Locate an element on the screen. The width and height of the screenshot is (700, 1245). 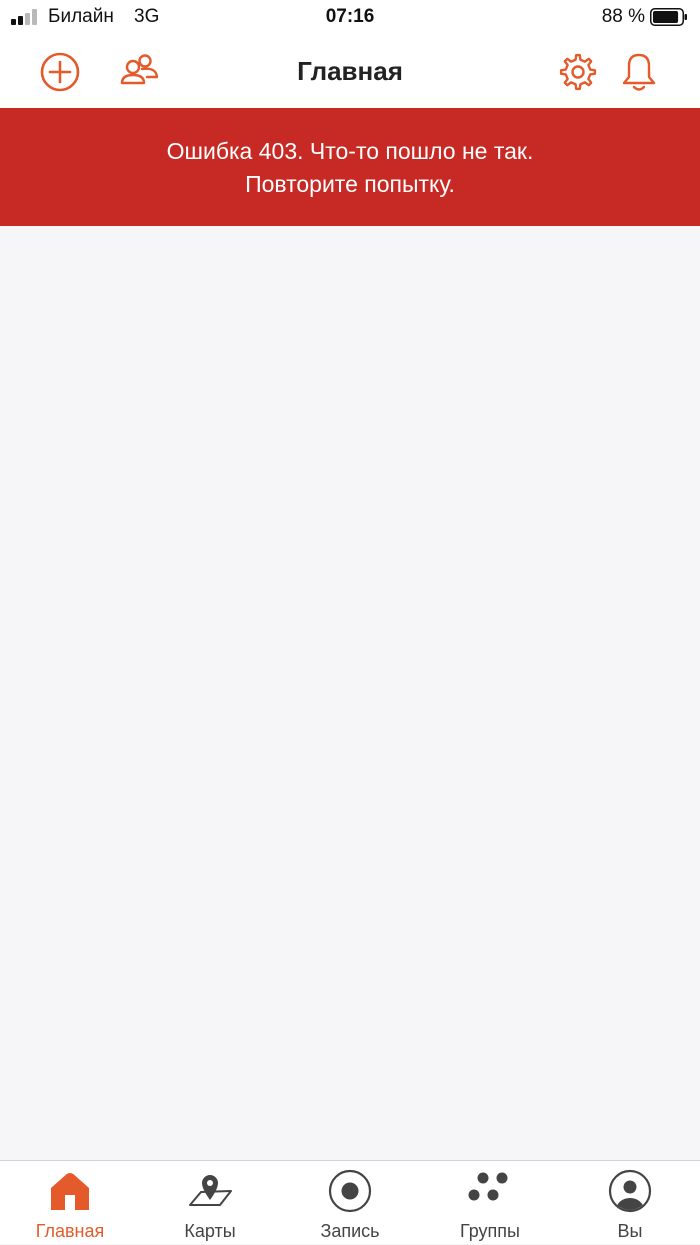
tab-groups: Группы is located at coordinates (490, 1203).